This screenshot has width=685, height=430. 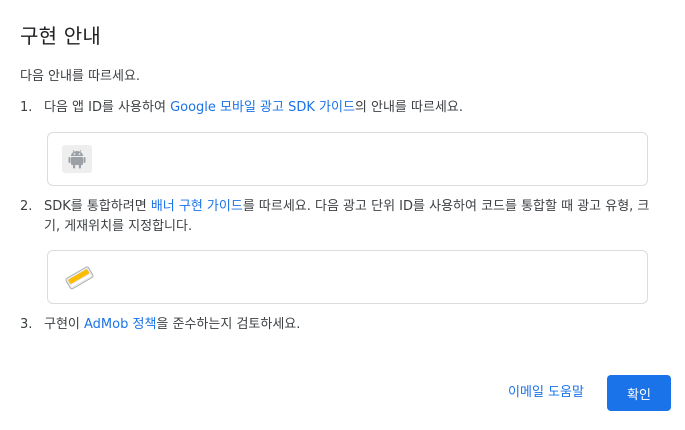 What do you see at coordinates (97, 206) in the screenshot?
I see `step-text-before: SDK를 통합하려면` at bounding box center [97, 206].